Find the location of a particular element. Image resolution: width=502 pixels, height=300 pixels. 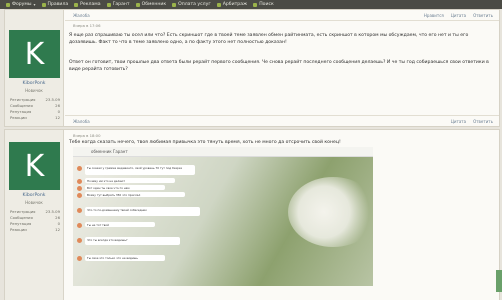

nav-item: Оплата услуг is located at coordinates (191, 4).